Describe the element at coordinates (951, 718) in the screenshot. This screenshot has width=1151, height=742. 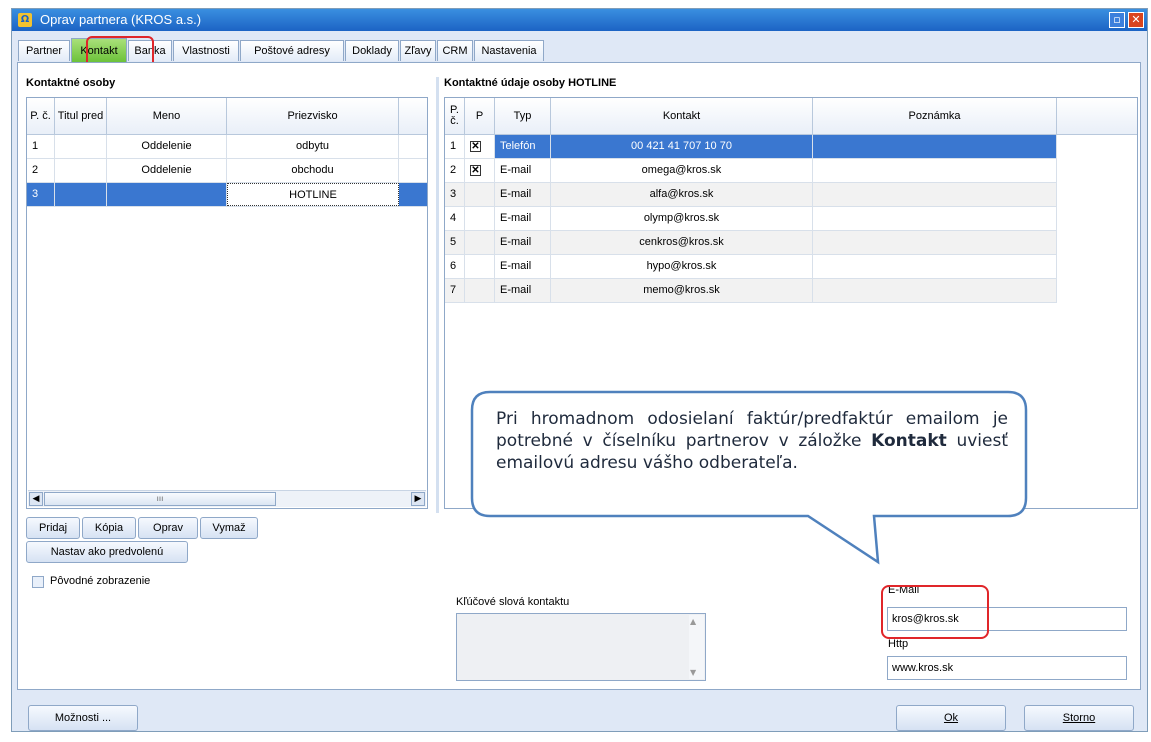
I see `ok-button: Ok` at that location.